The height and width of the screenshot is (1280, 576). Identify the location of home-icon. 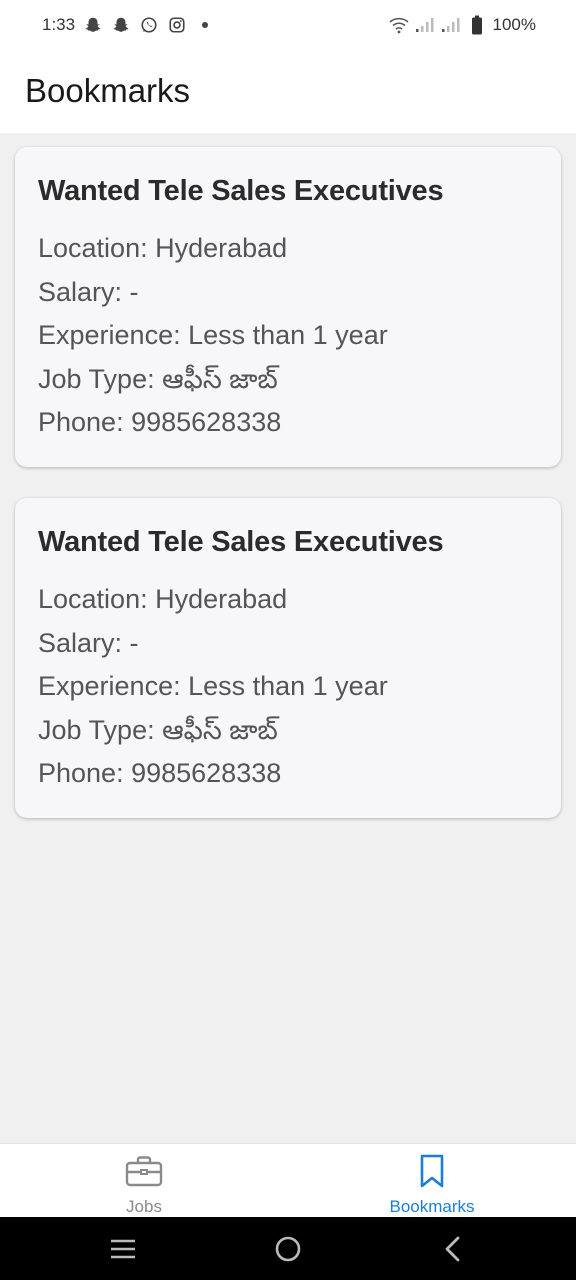
(288, 1249).